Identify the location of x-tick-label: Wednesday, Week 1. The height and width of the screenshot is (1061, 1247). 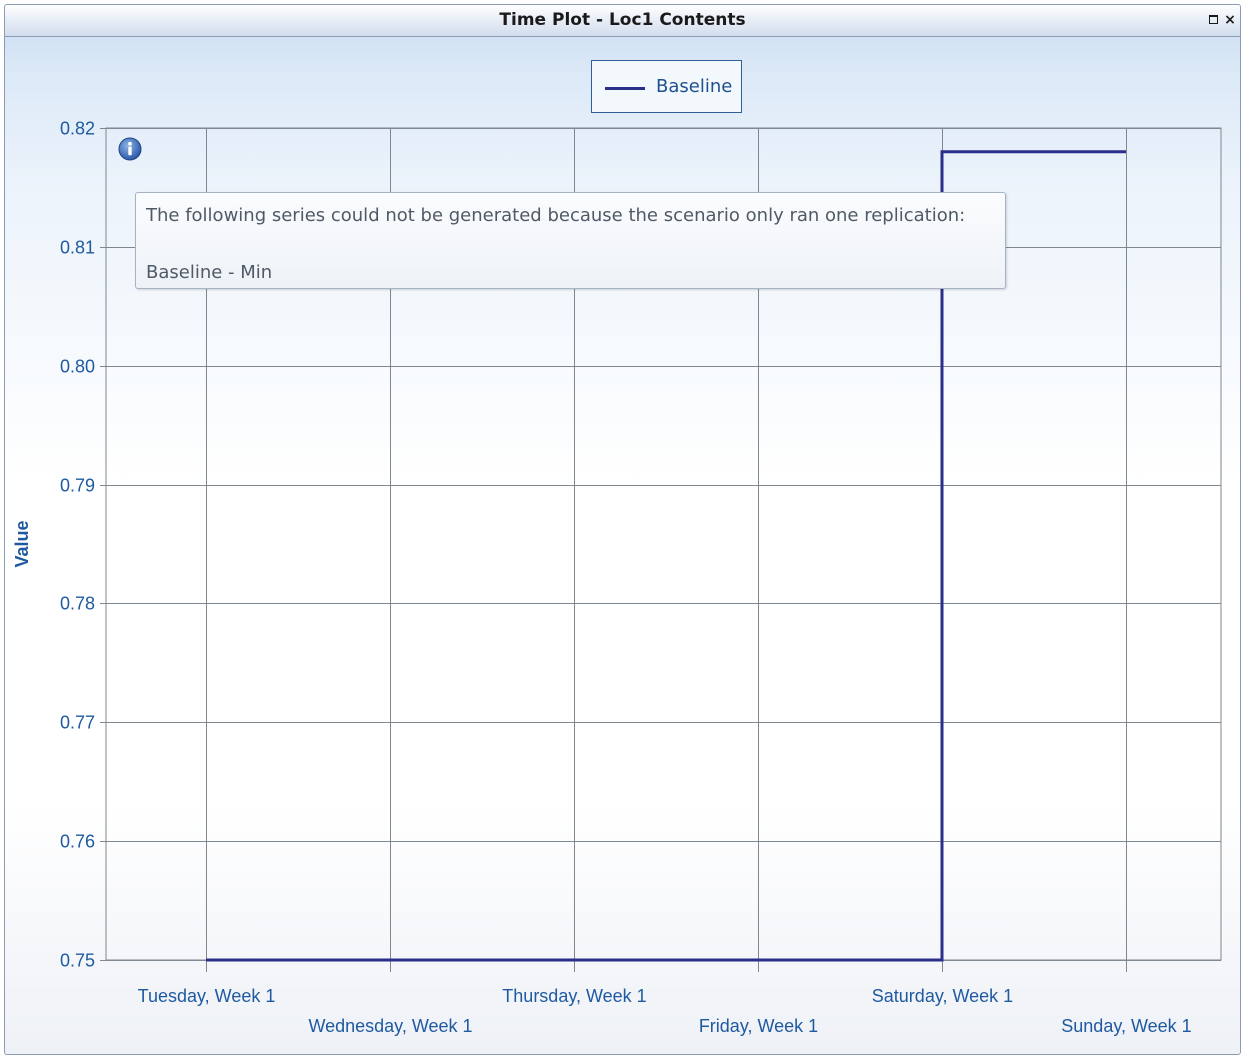
(390, 1026).